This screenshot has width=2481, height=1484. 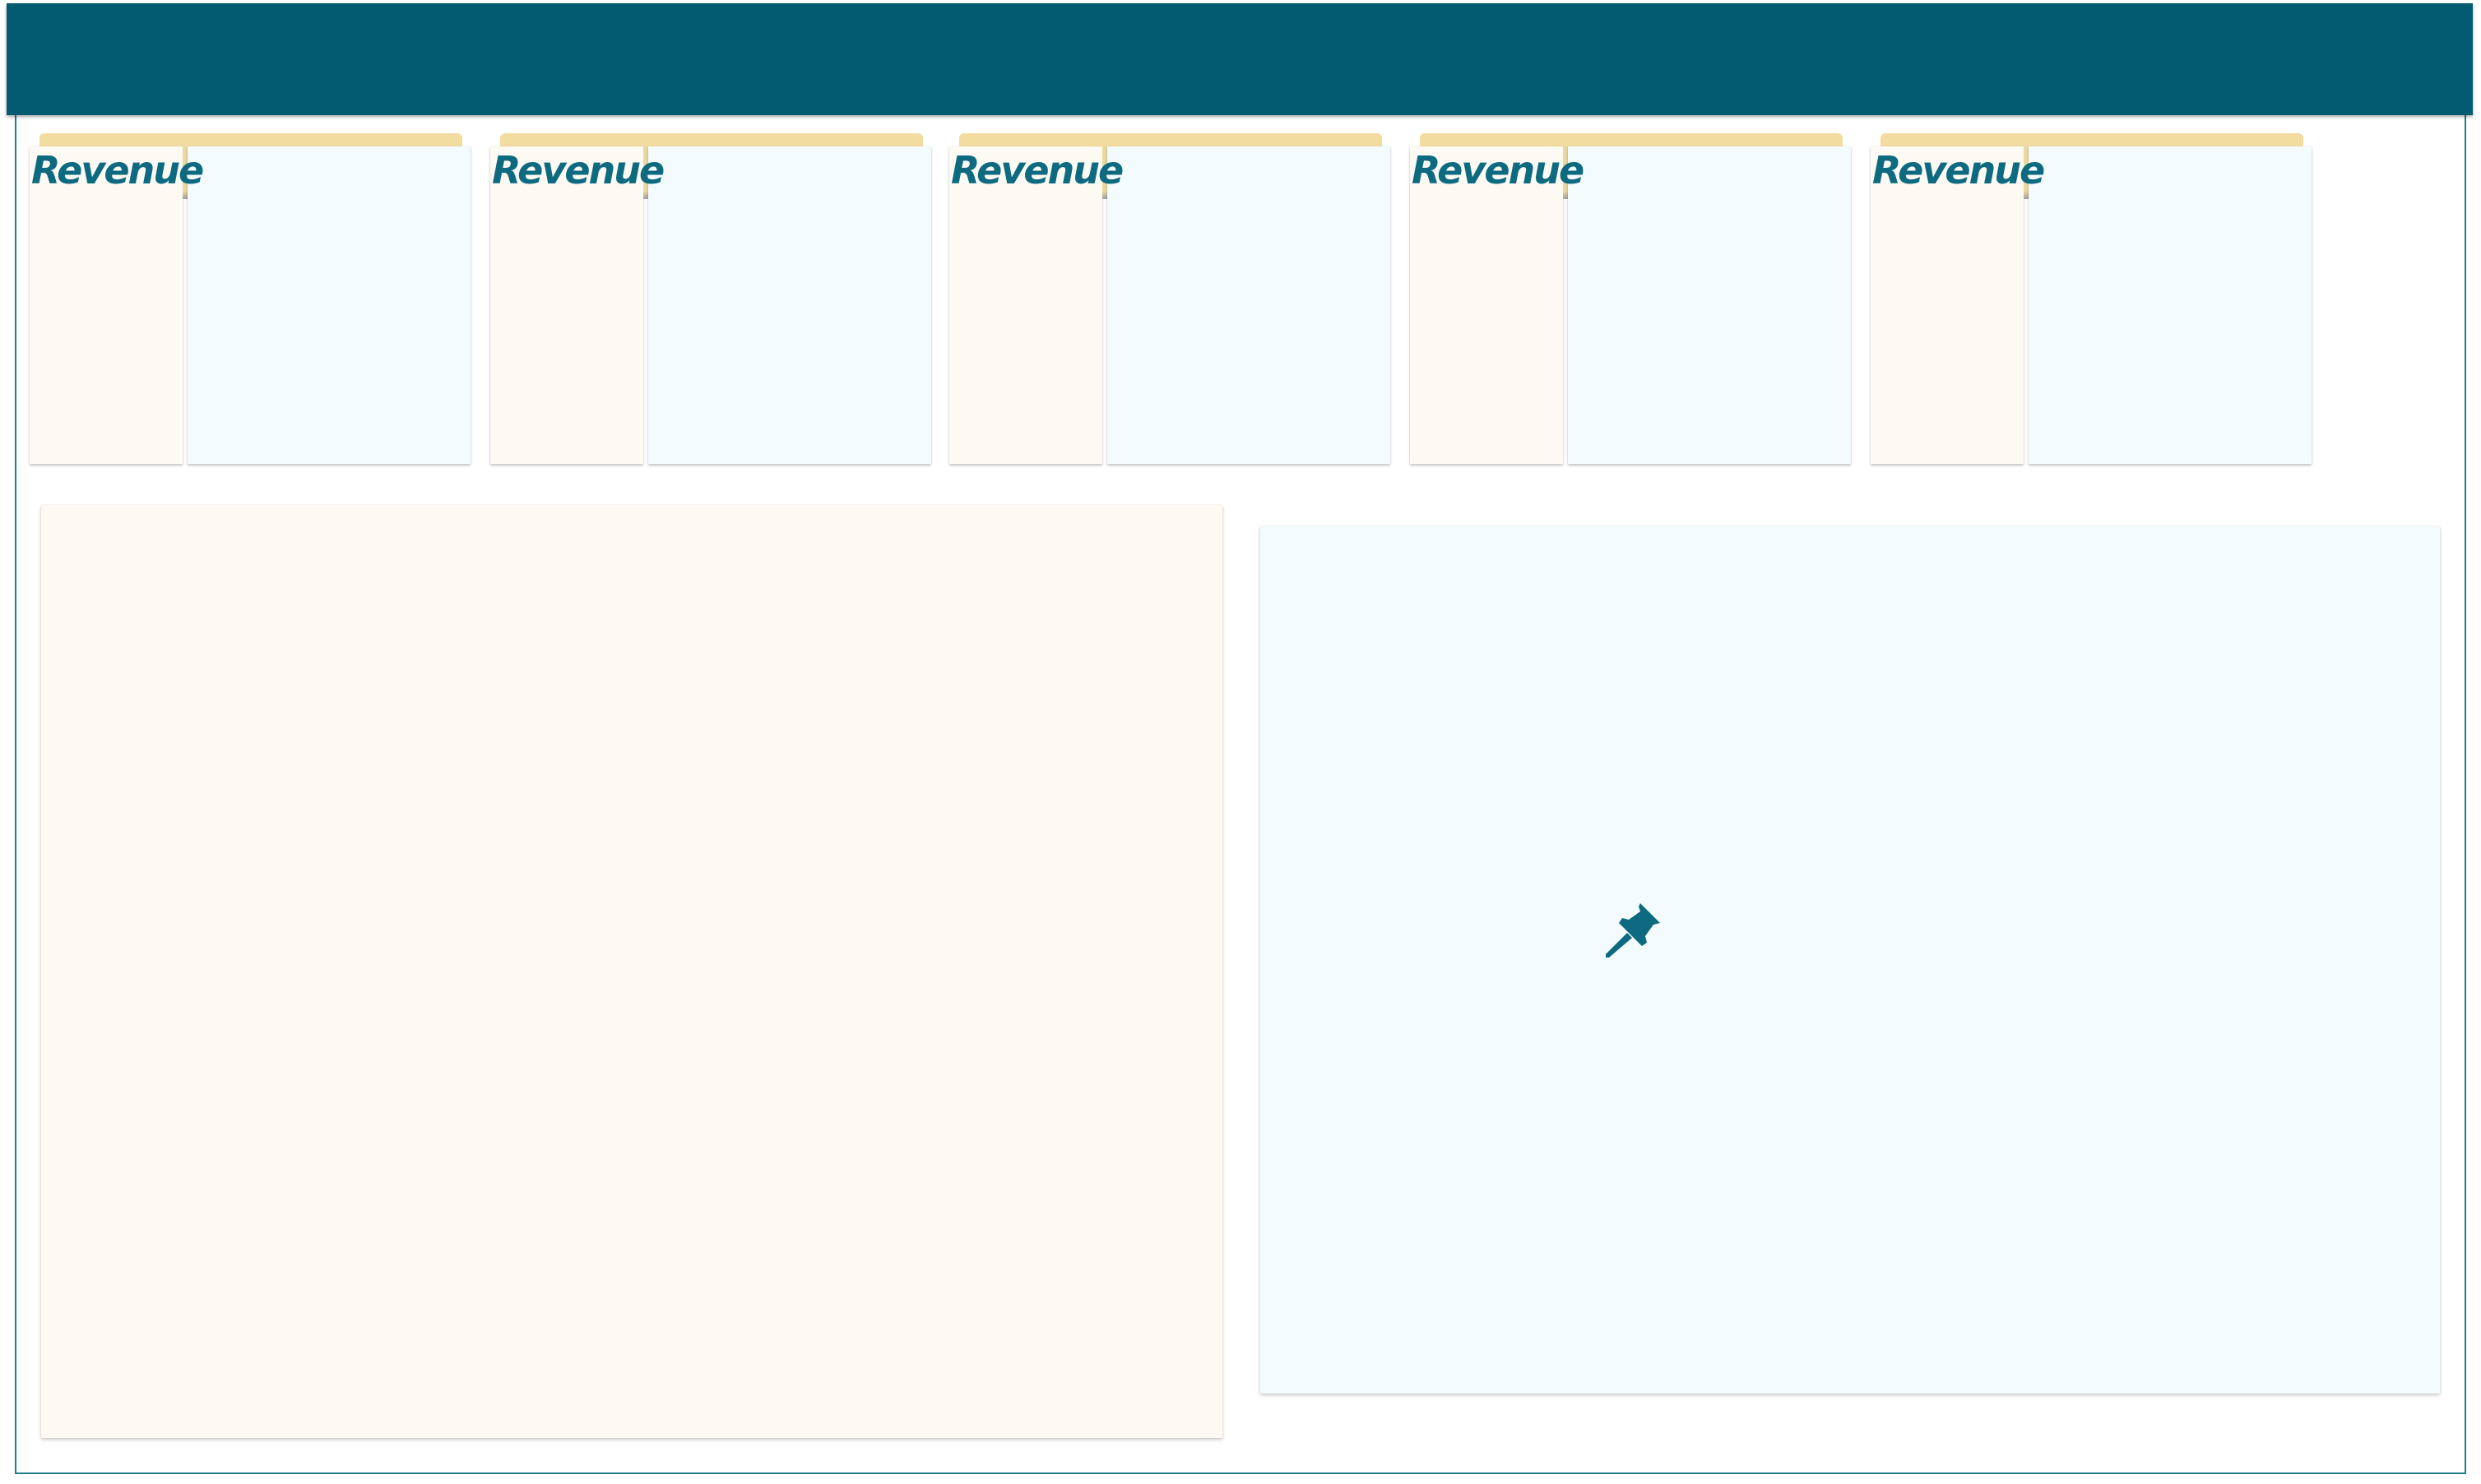 What do you see at coordinates (1240, 59) in the screenshot?
I see `header-bar` at bounding box center [1240, 59].